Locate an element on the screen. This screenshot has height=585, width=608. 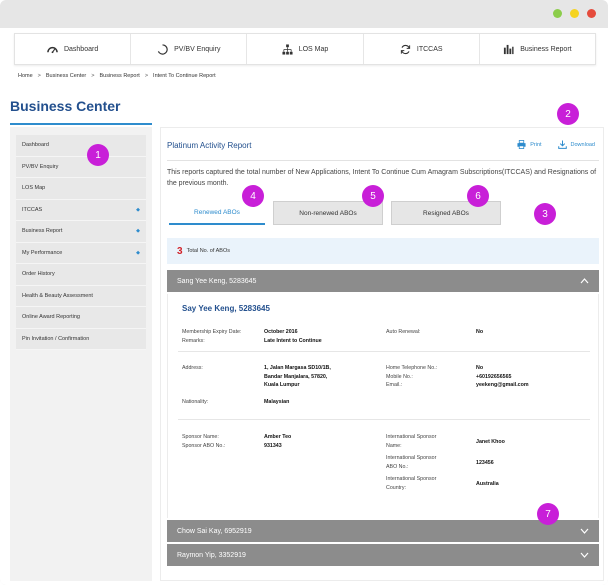
total-label: Total No. of ABOs is located at coordinates (208, 251).